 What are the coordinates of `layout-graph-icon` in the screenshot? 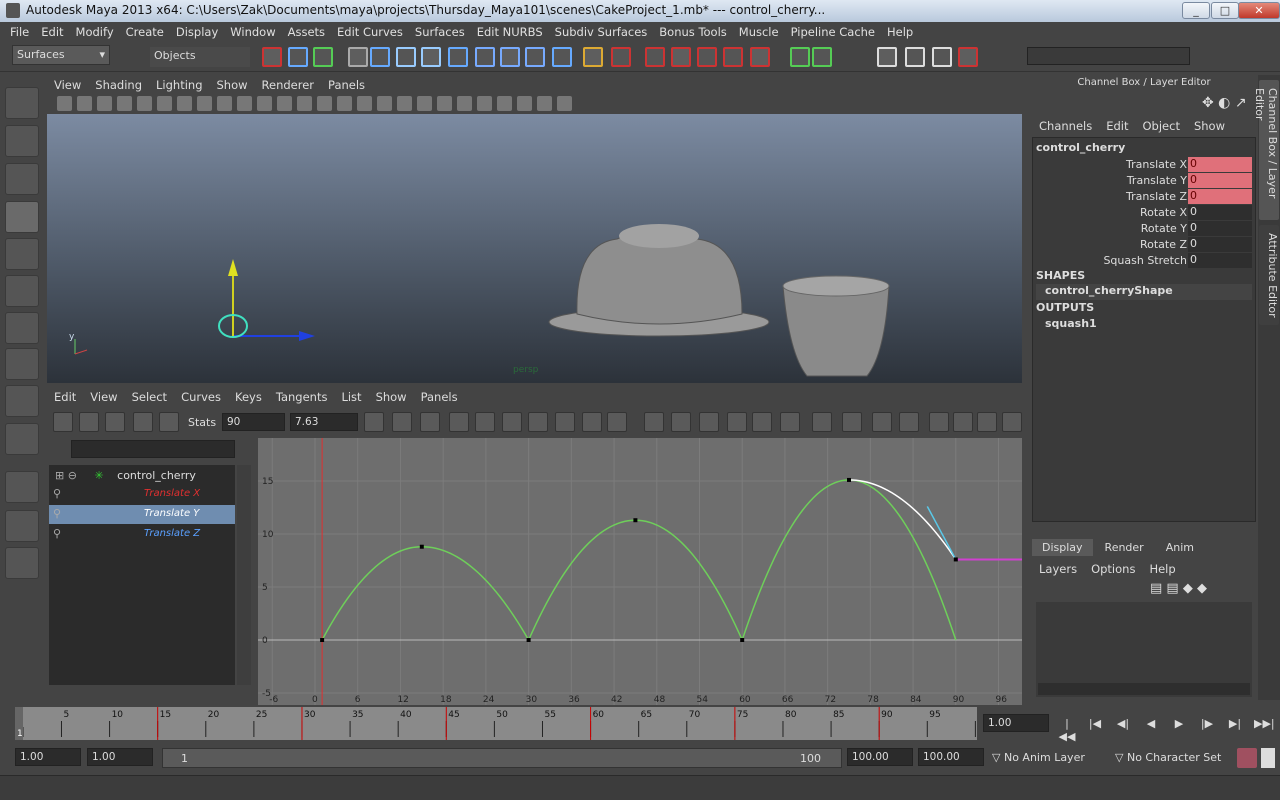 It's located at (22, 563).